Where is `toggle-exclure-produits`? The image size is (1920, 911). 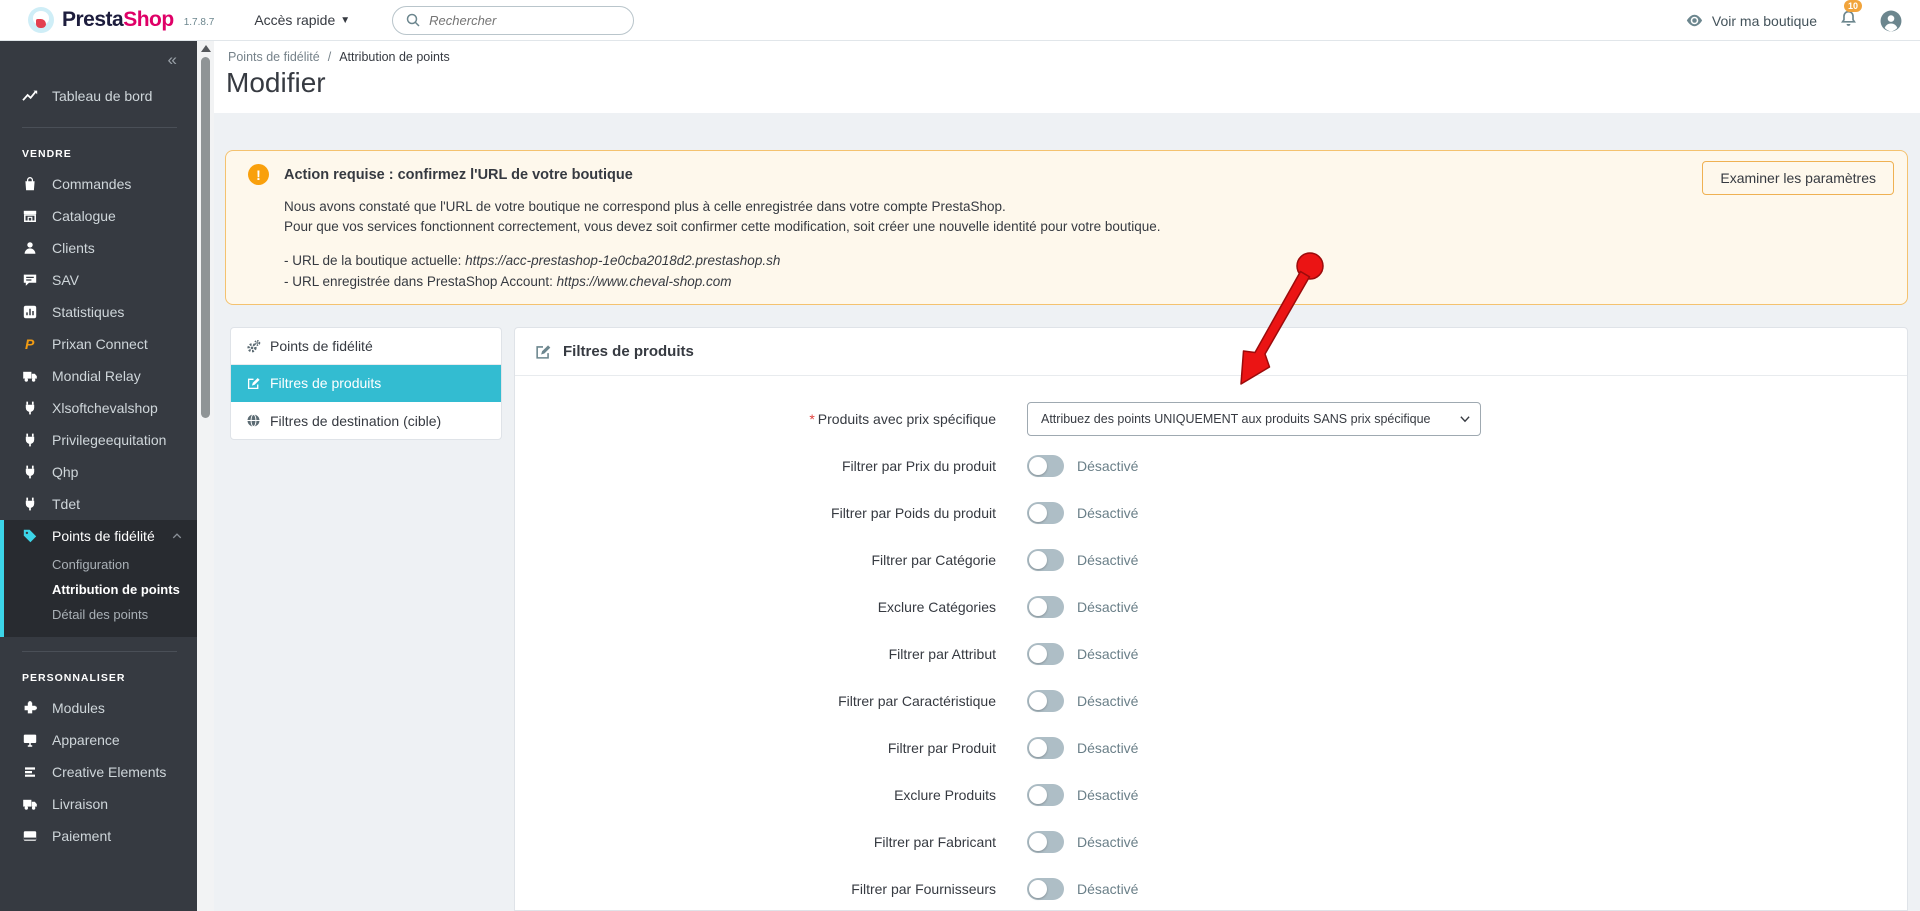
toggle-exclure-produits is located at coordinates (1045, 794).